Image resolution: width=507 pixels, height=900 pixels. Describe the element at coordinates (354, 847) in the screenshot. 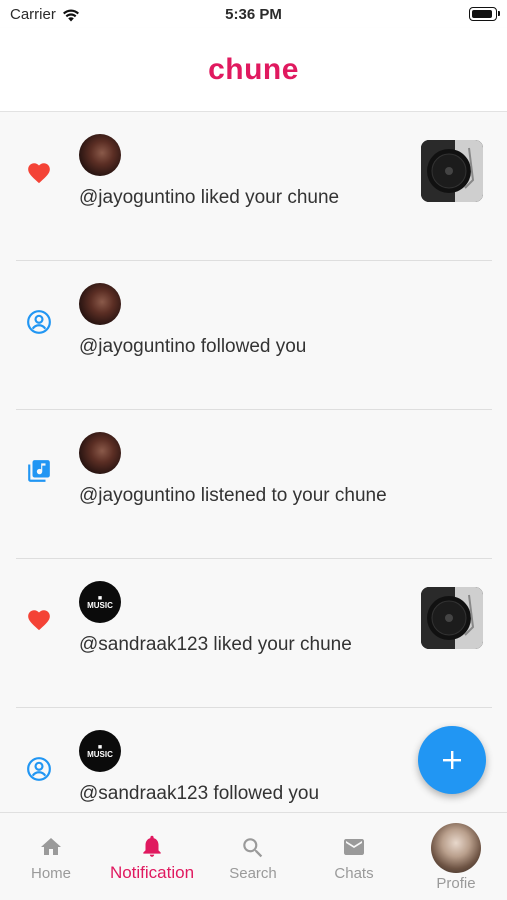

I see `mail-icon` at that location.